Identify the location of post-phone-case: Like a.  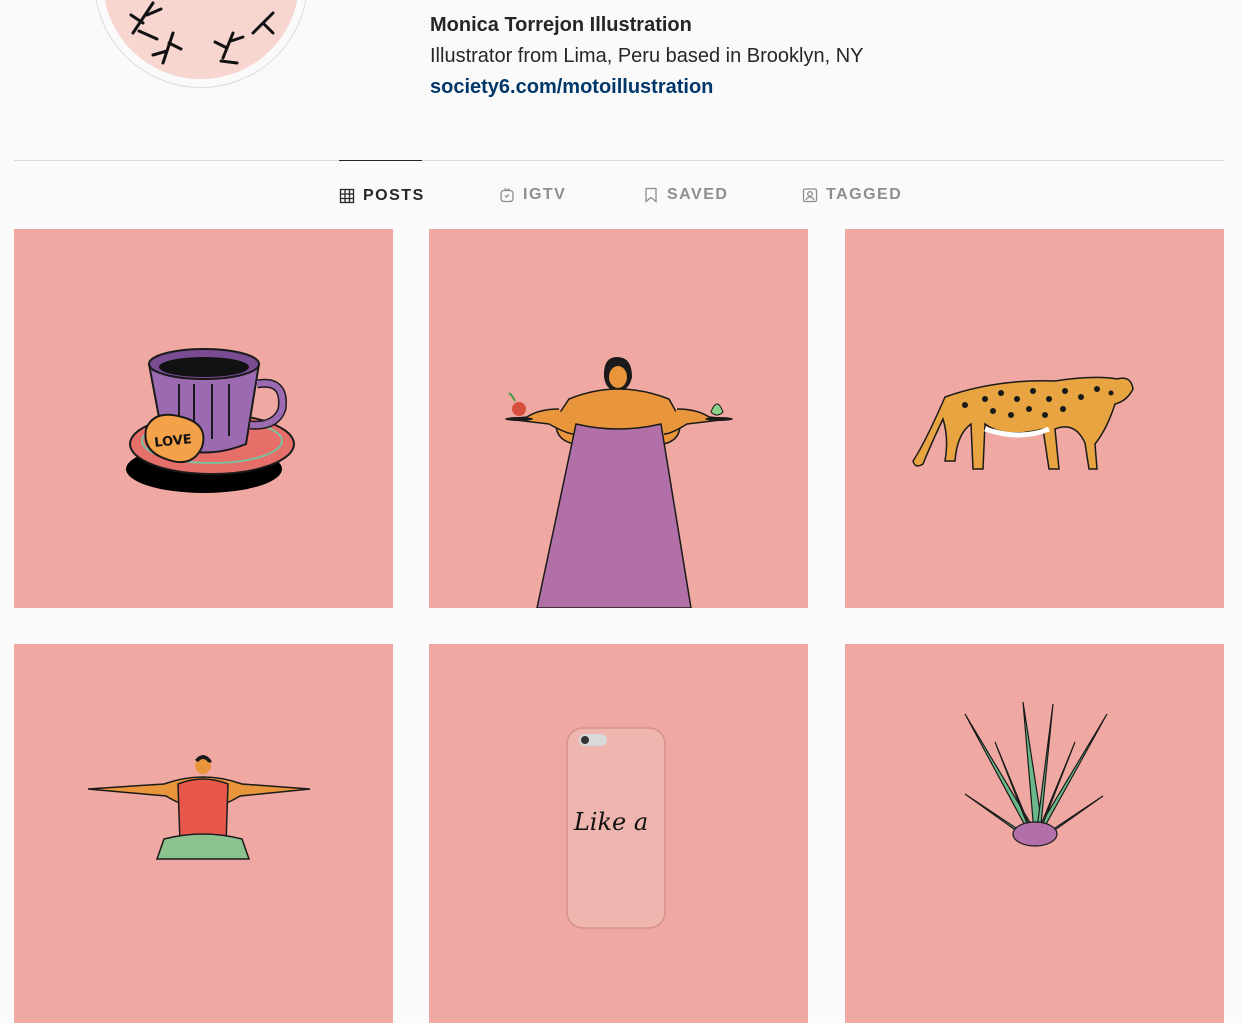
(618, 833).